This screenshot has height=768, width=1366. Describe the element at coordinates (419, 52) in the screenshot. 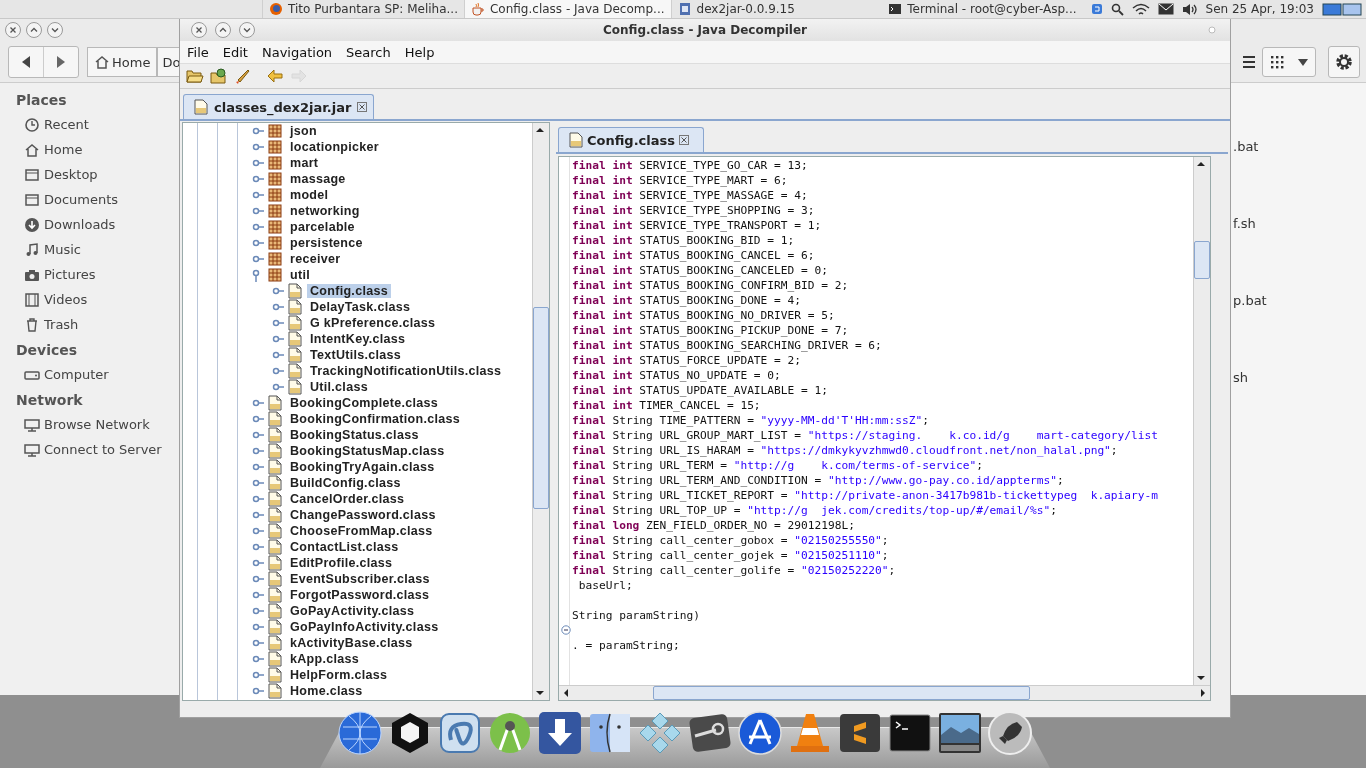

I see `menu-item: Help` at that location.